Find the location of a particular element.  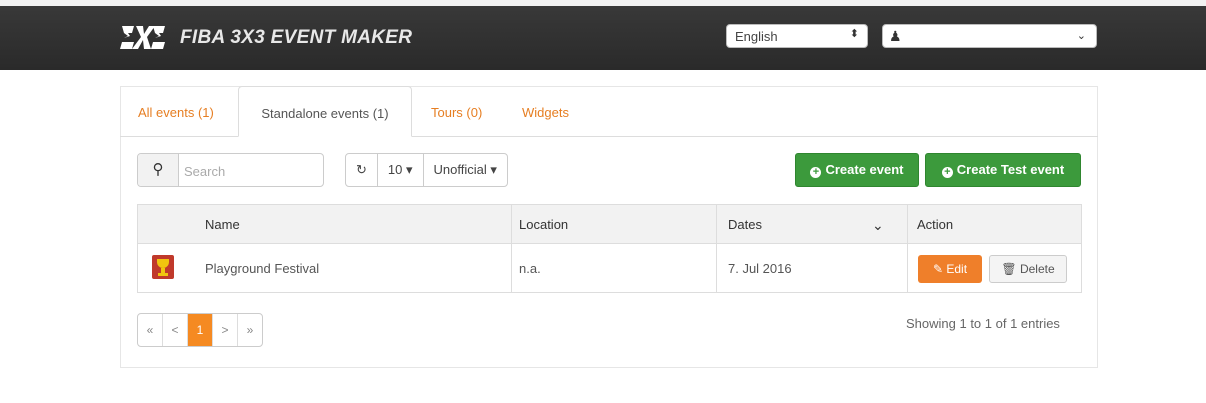

next-page-button: > is located at coordinates (225, 330).